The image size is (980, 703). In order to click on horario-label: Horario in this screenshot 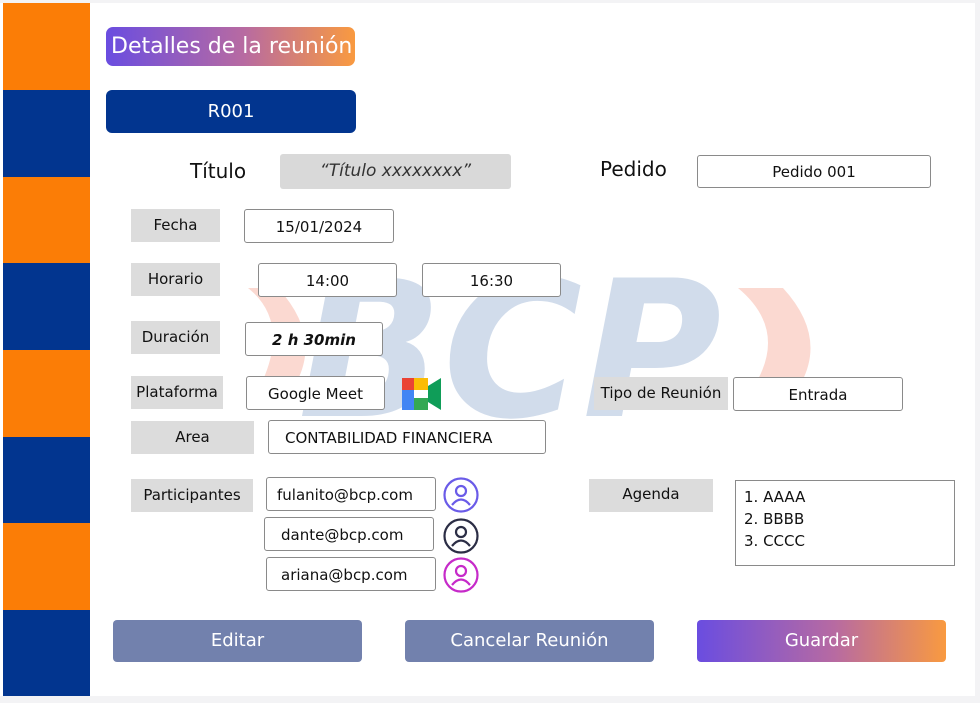, I will do `click(175, 279)`.